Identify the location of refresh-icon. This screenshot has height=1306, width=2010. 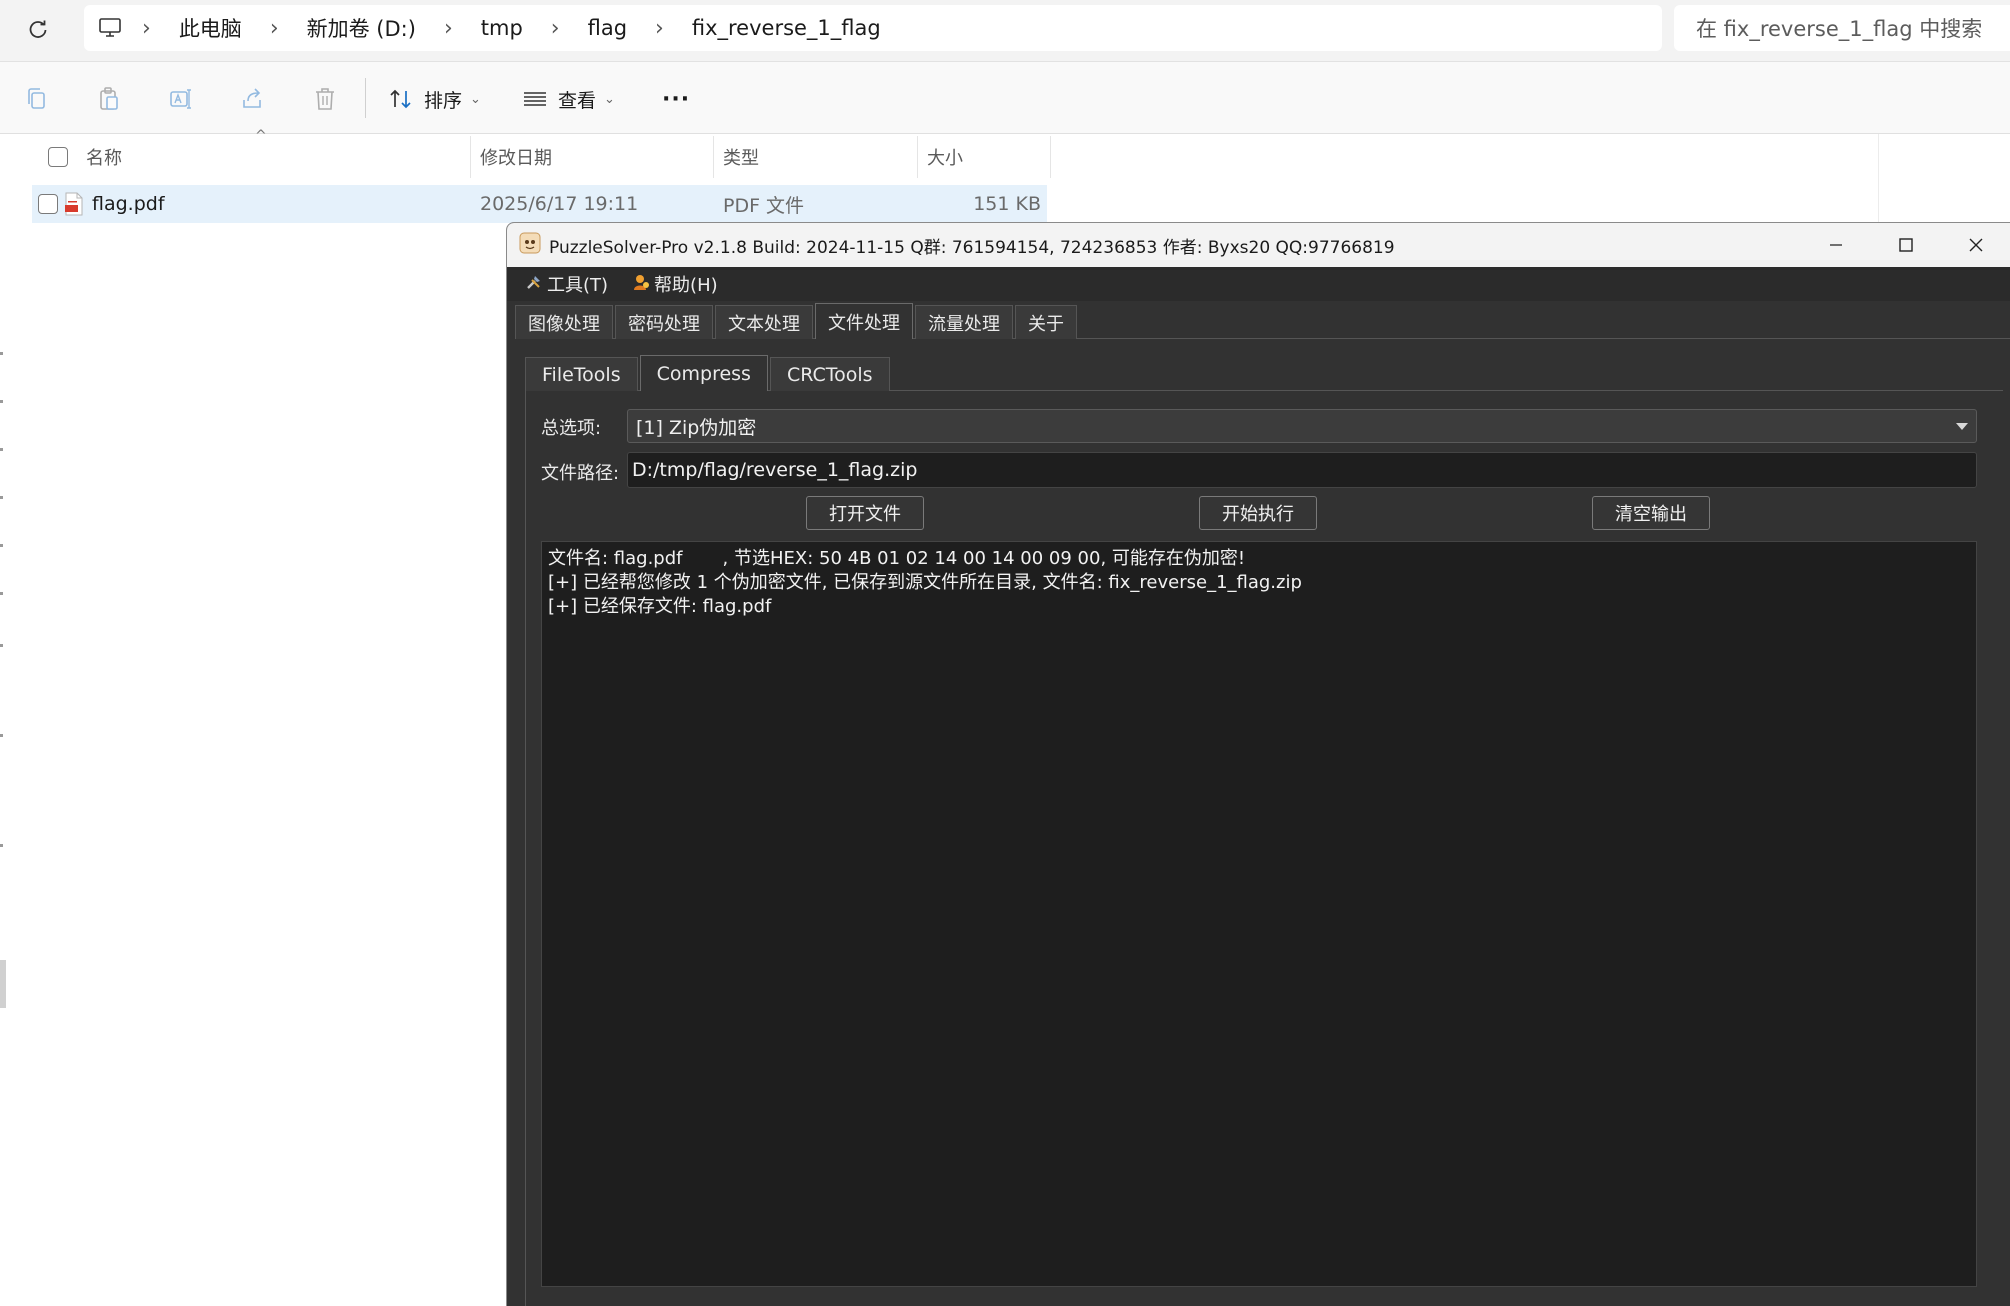
(38, 29).